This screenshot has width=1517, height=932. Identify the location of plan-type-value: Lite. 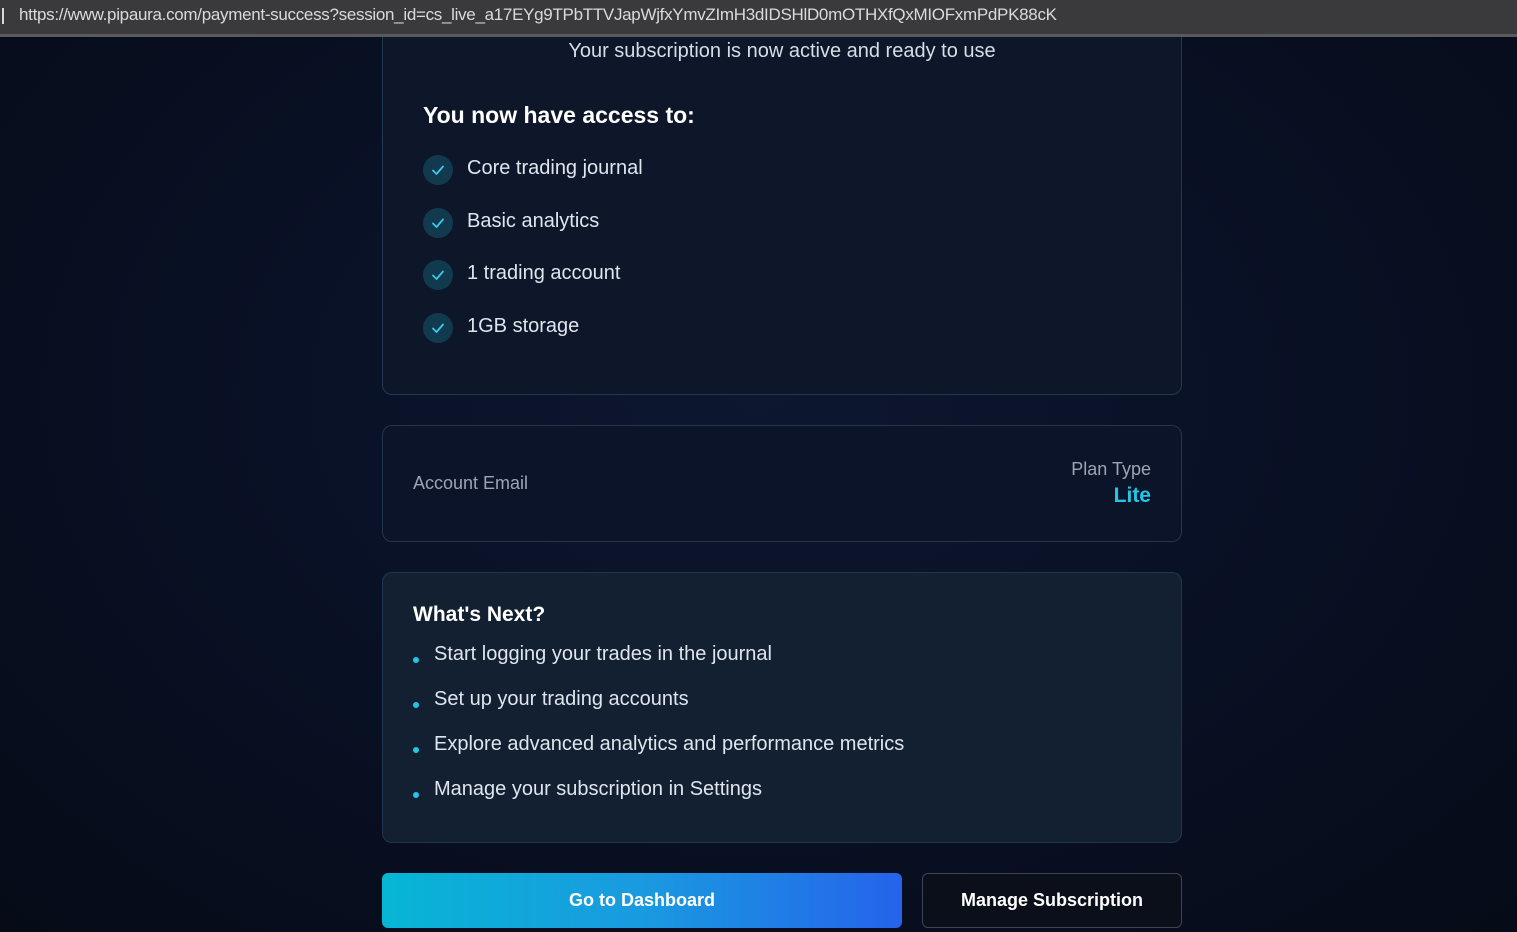
(1132, 495).